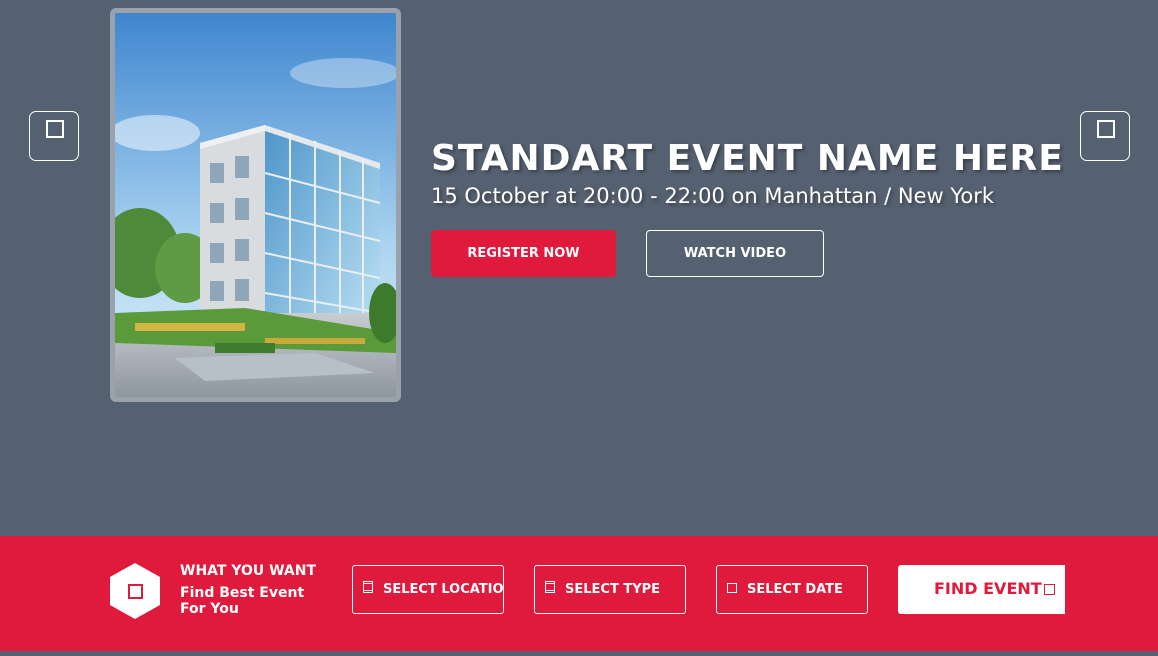  What do you see at coordinates (795, 589) in the screenshot?
I see `select-date-label: SELECT DATE` at bounding box center [795, 589].